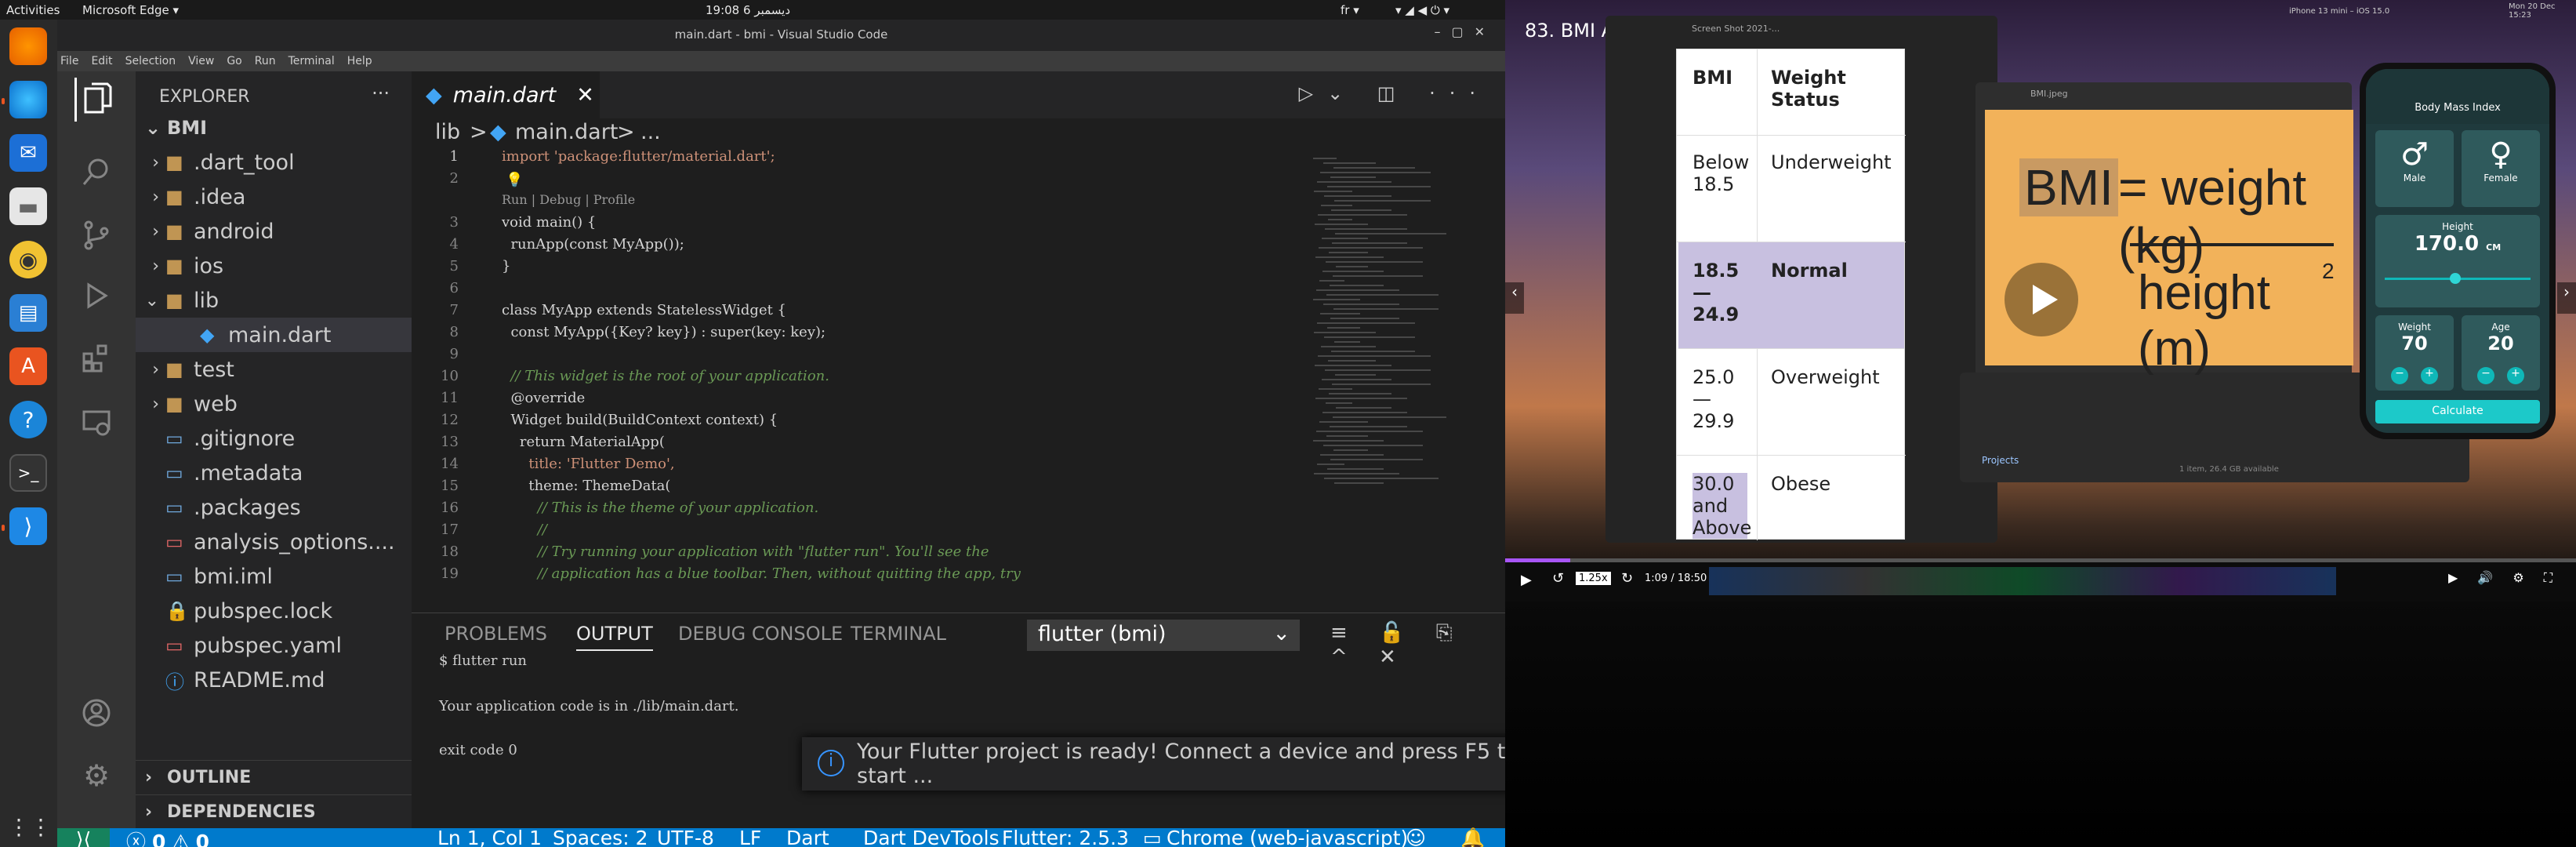 The height and width of the screenshot is (847, 2576). What do you see at coordinates (96, 296) in the screenshot?
I see `run-debug-icon` at bounding box center [96, 296].